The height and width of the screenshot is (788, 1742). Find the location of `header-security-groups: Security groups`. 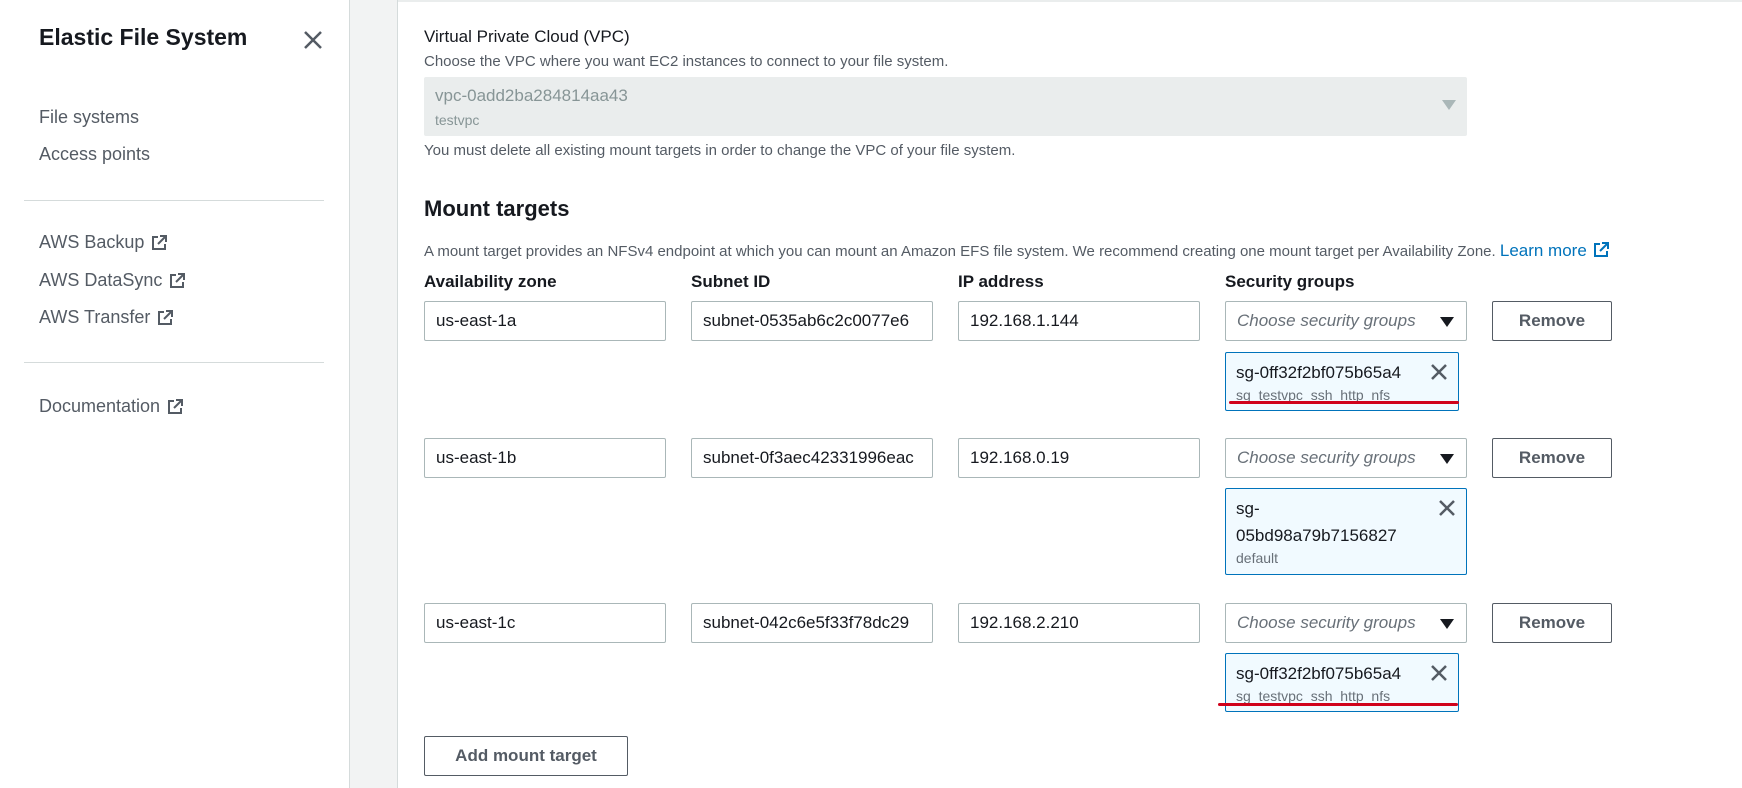

header-security-groups: Security groups is located at coordinates (1290, 281).